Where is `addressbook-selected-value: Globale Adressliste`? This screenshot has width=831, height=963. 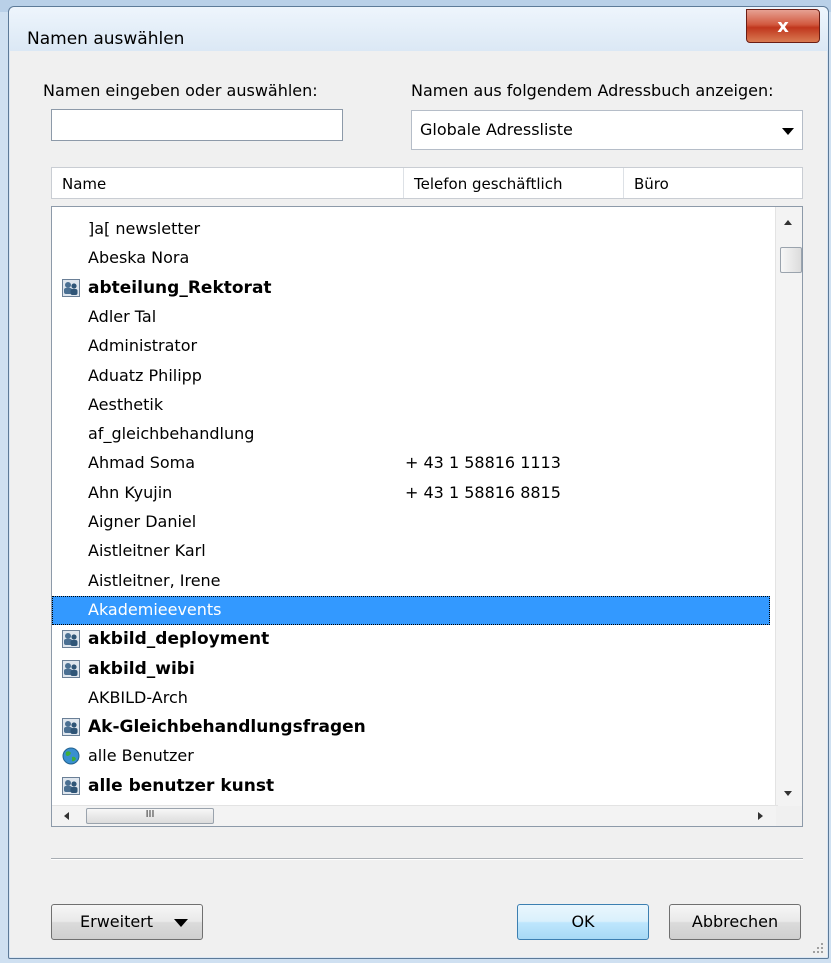 addressbook-selected-value: Globale Adressliste is located at coordinates (496, 129).